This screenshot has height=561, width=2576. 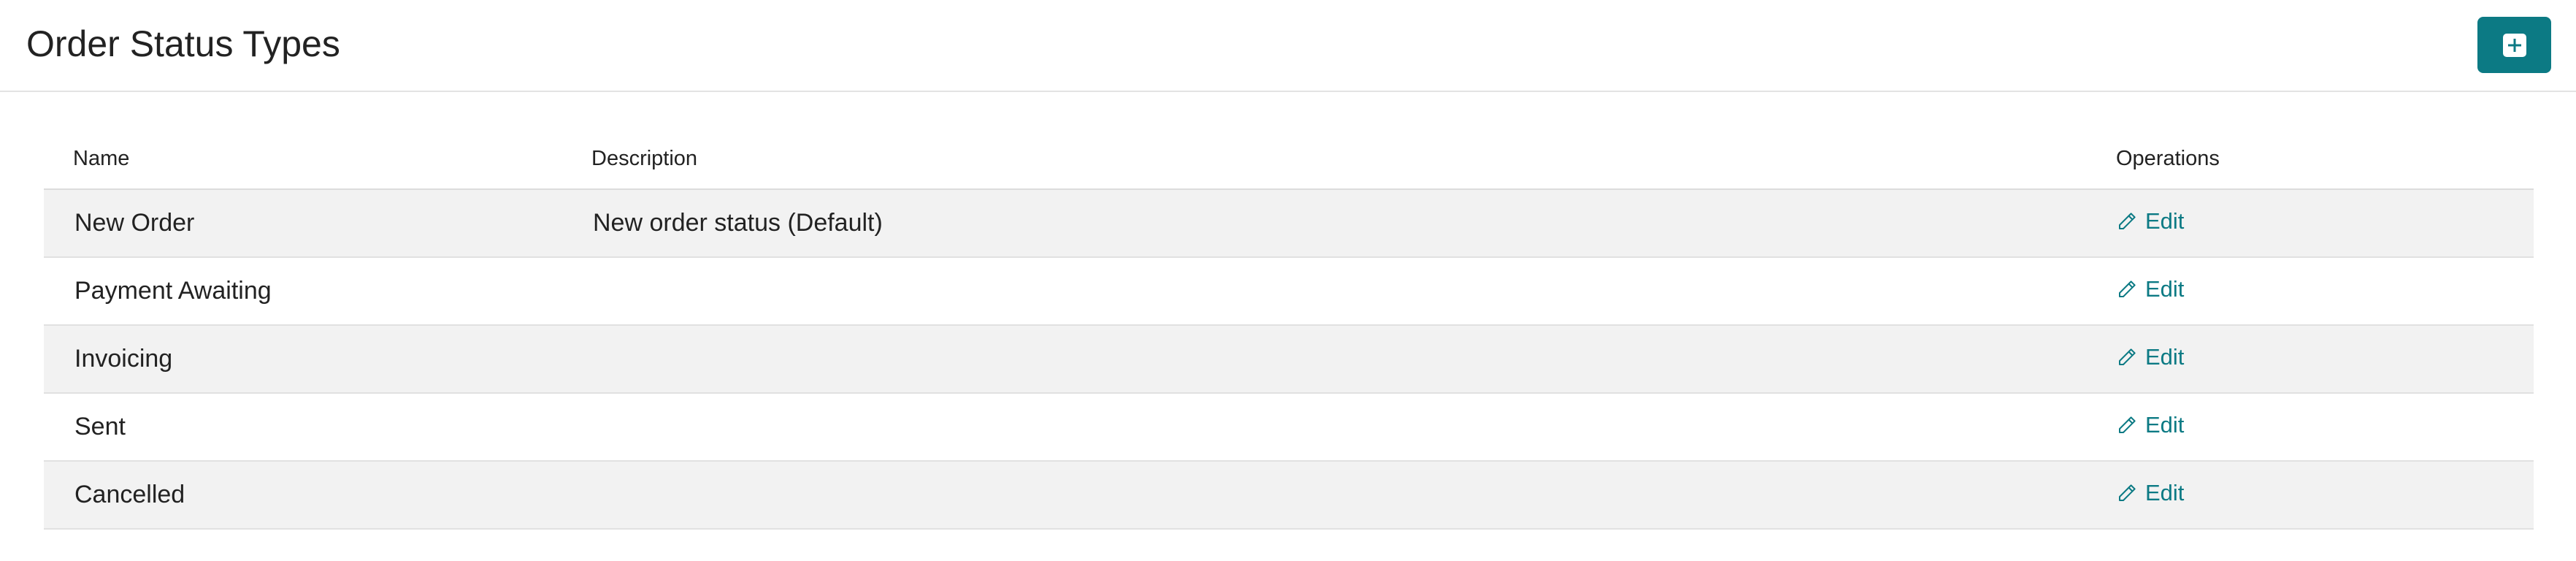 What do you see at coordinates (183, 43) in the screenshot?
I see `page-title: Order Status Types` at bounding box center [183, 43].